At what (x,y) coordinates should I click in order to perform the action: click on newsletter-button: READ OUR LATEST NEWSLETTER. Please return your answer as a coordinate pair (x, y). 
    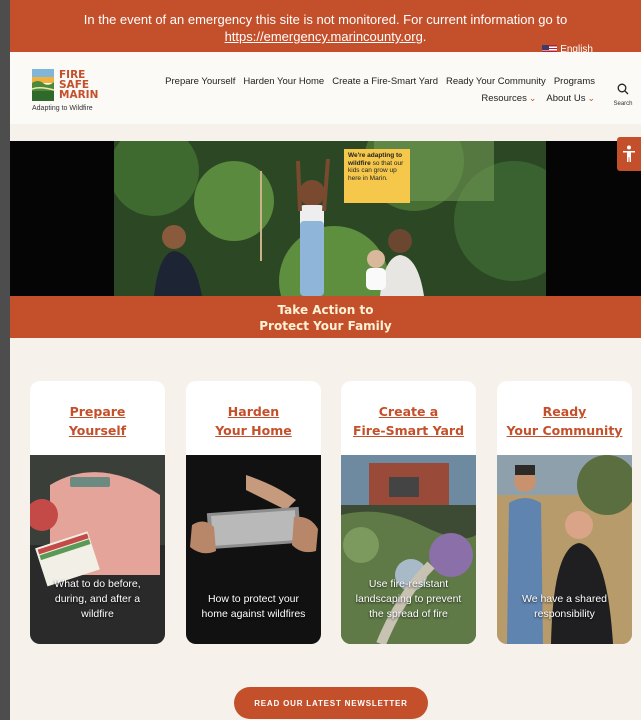
    Looking at the image, I should click on (331, 703).